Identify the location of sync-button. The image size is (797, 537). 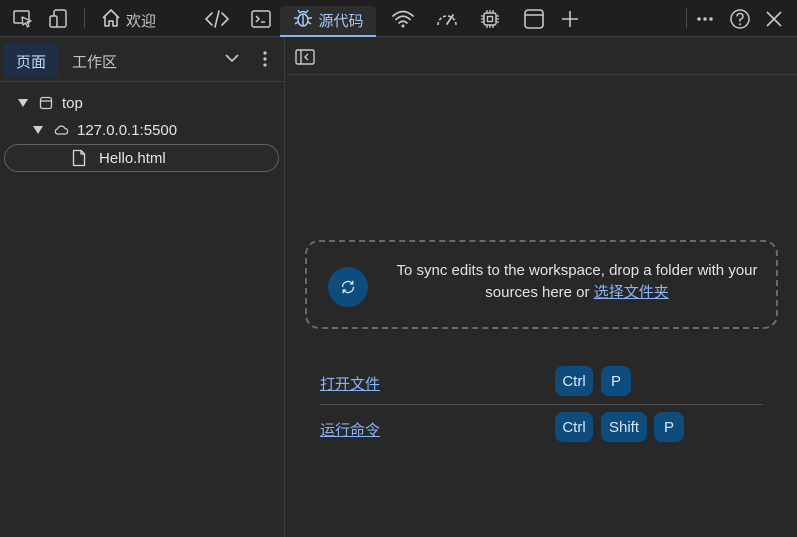
(348, 287).